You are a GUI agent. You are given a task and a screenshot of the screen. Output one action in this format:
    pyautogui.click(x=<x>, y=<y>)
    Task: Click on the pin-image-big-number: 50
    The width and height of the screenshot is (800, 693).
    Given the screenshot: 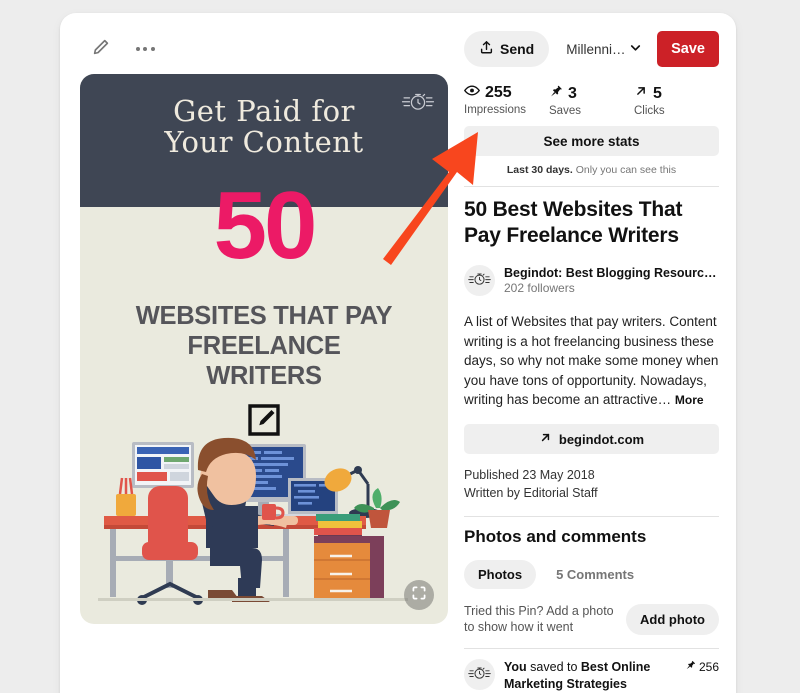 What is the action you would take?
    pyautogui.click(x=265, y=225)
    